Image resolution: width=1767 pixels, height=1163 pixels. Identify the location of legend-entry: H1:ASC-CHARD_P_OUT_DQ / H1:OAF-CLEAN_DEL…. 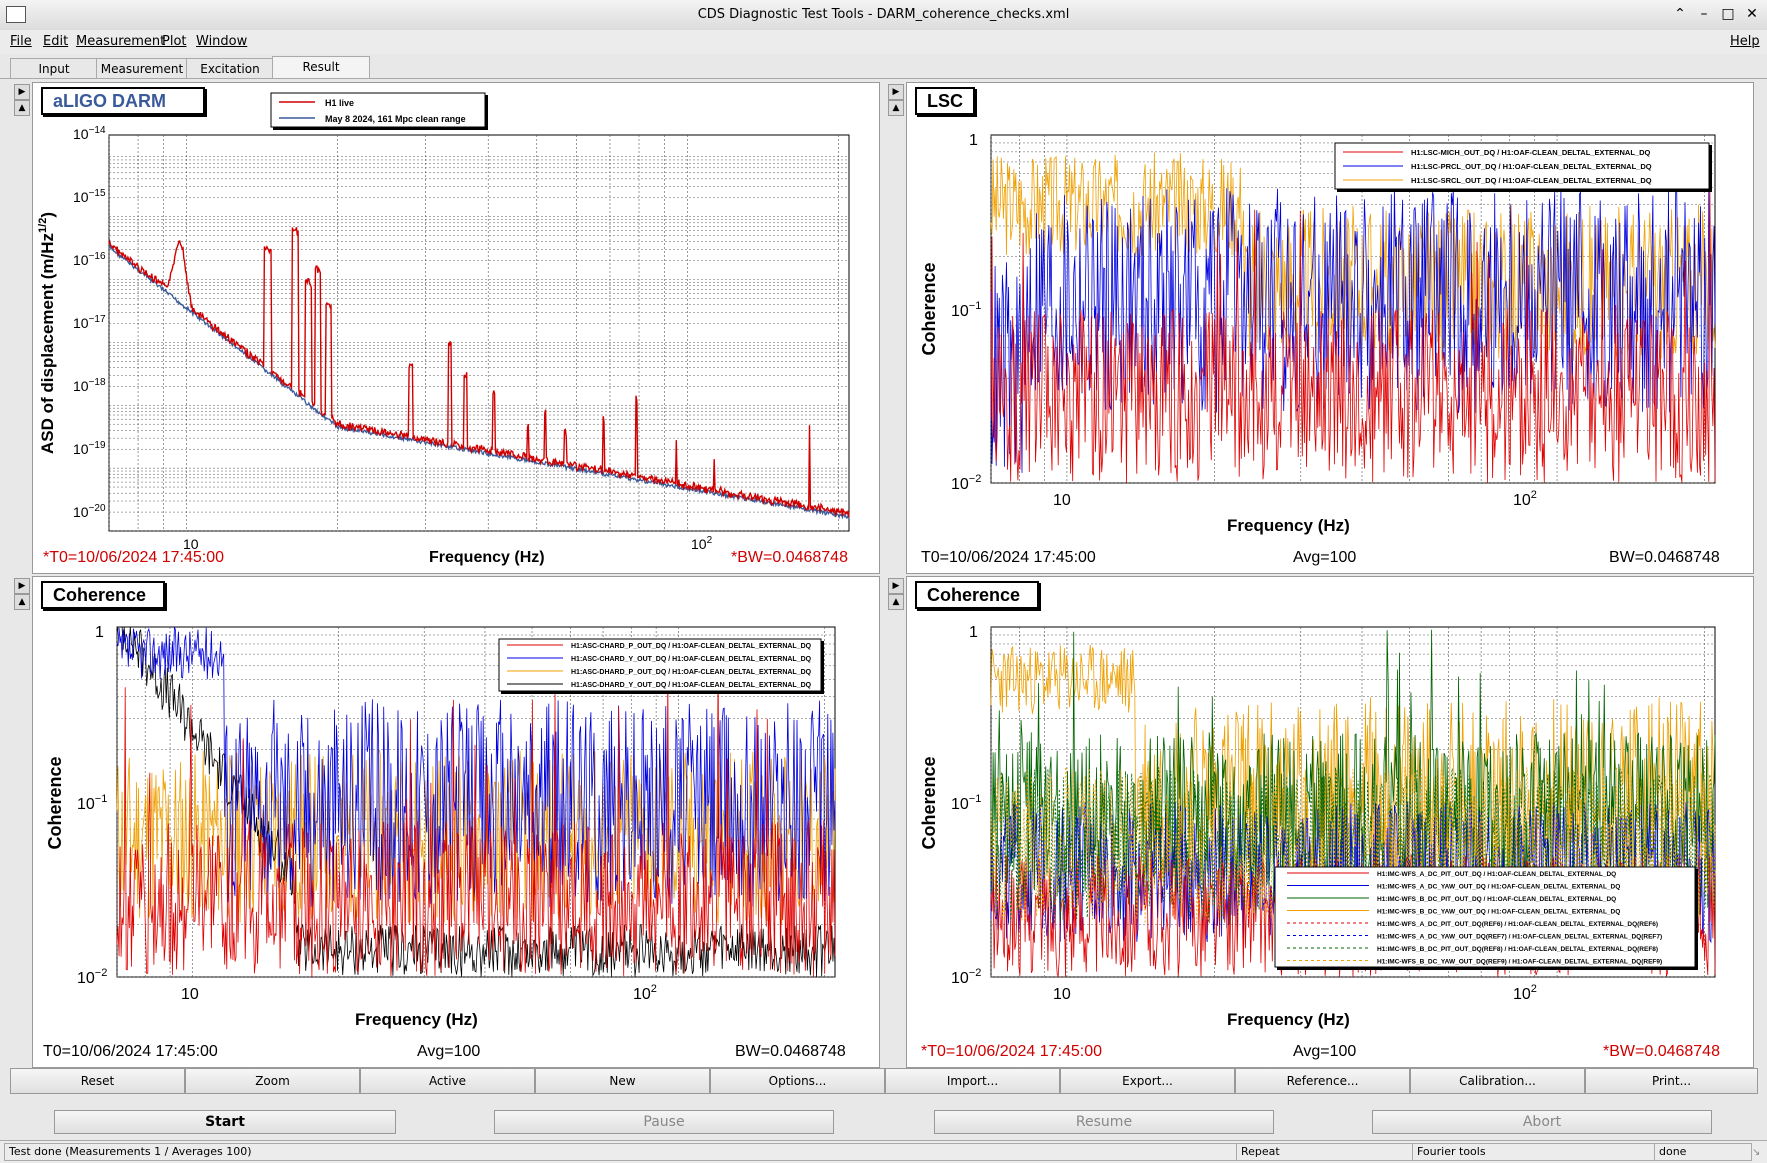
(691, 646).